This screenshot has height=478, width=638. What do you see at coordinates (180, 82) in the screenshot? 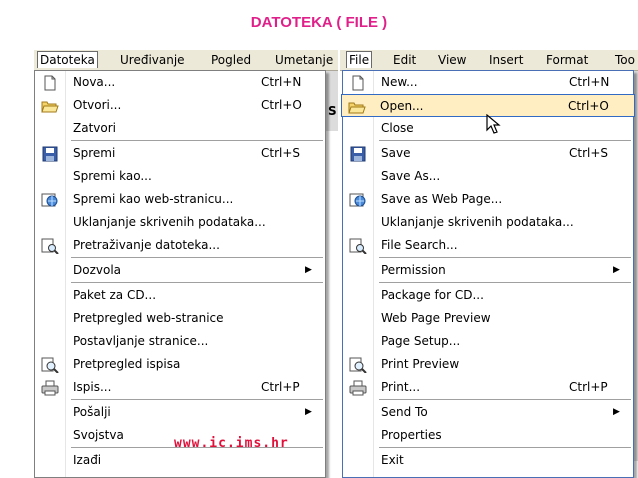
I see `left-menu-item: Nova... Ctrl+N` at bounding box center [180, 82].